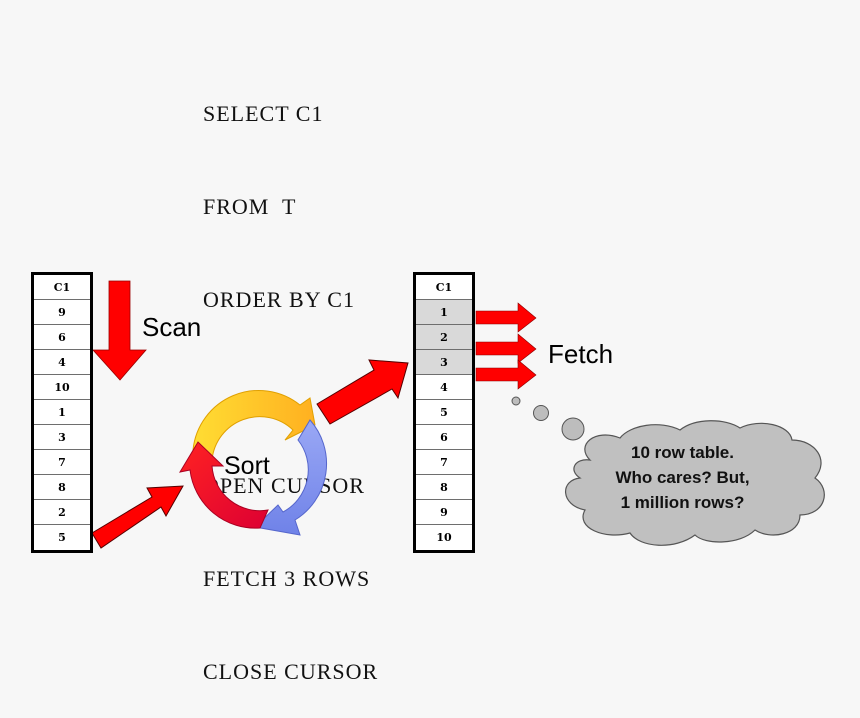 This screenshot has width=860, height=718. Describe the element at coordinates (119, 330) in the screenshot. I see `scan-arrow-icon` at that location.